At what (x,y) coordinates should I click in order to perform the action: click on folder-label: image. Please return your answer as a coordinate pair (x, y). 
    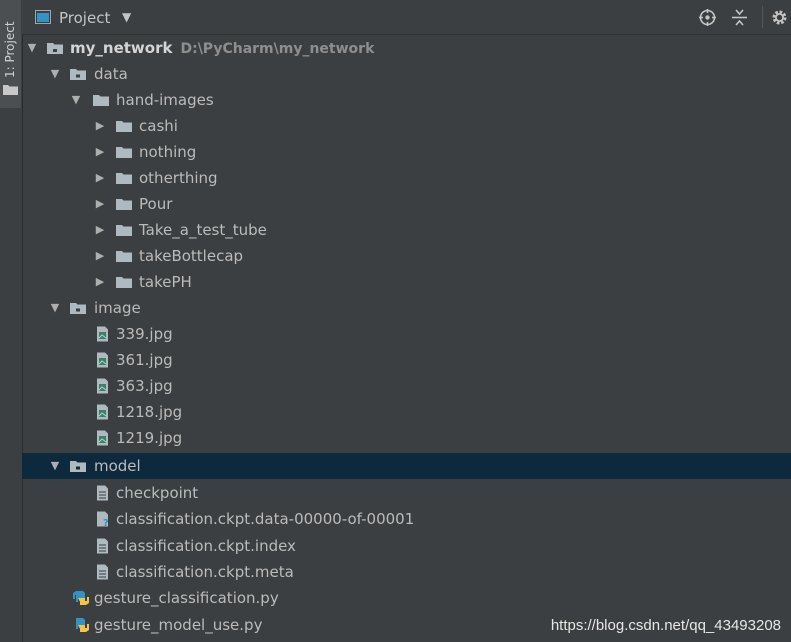
    Looking at the image, I should click on (117, 308).